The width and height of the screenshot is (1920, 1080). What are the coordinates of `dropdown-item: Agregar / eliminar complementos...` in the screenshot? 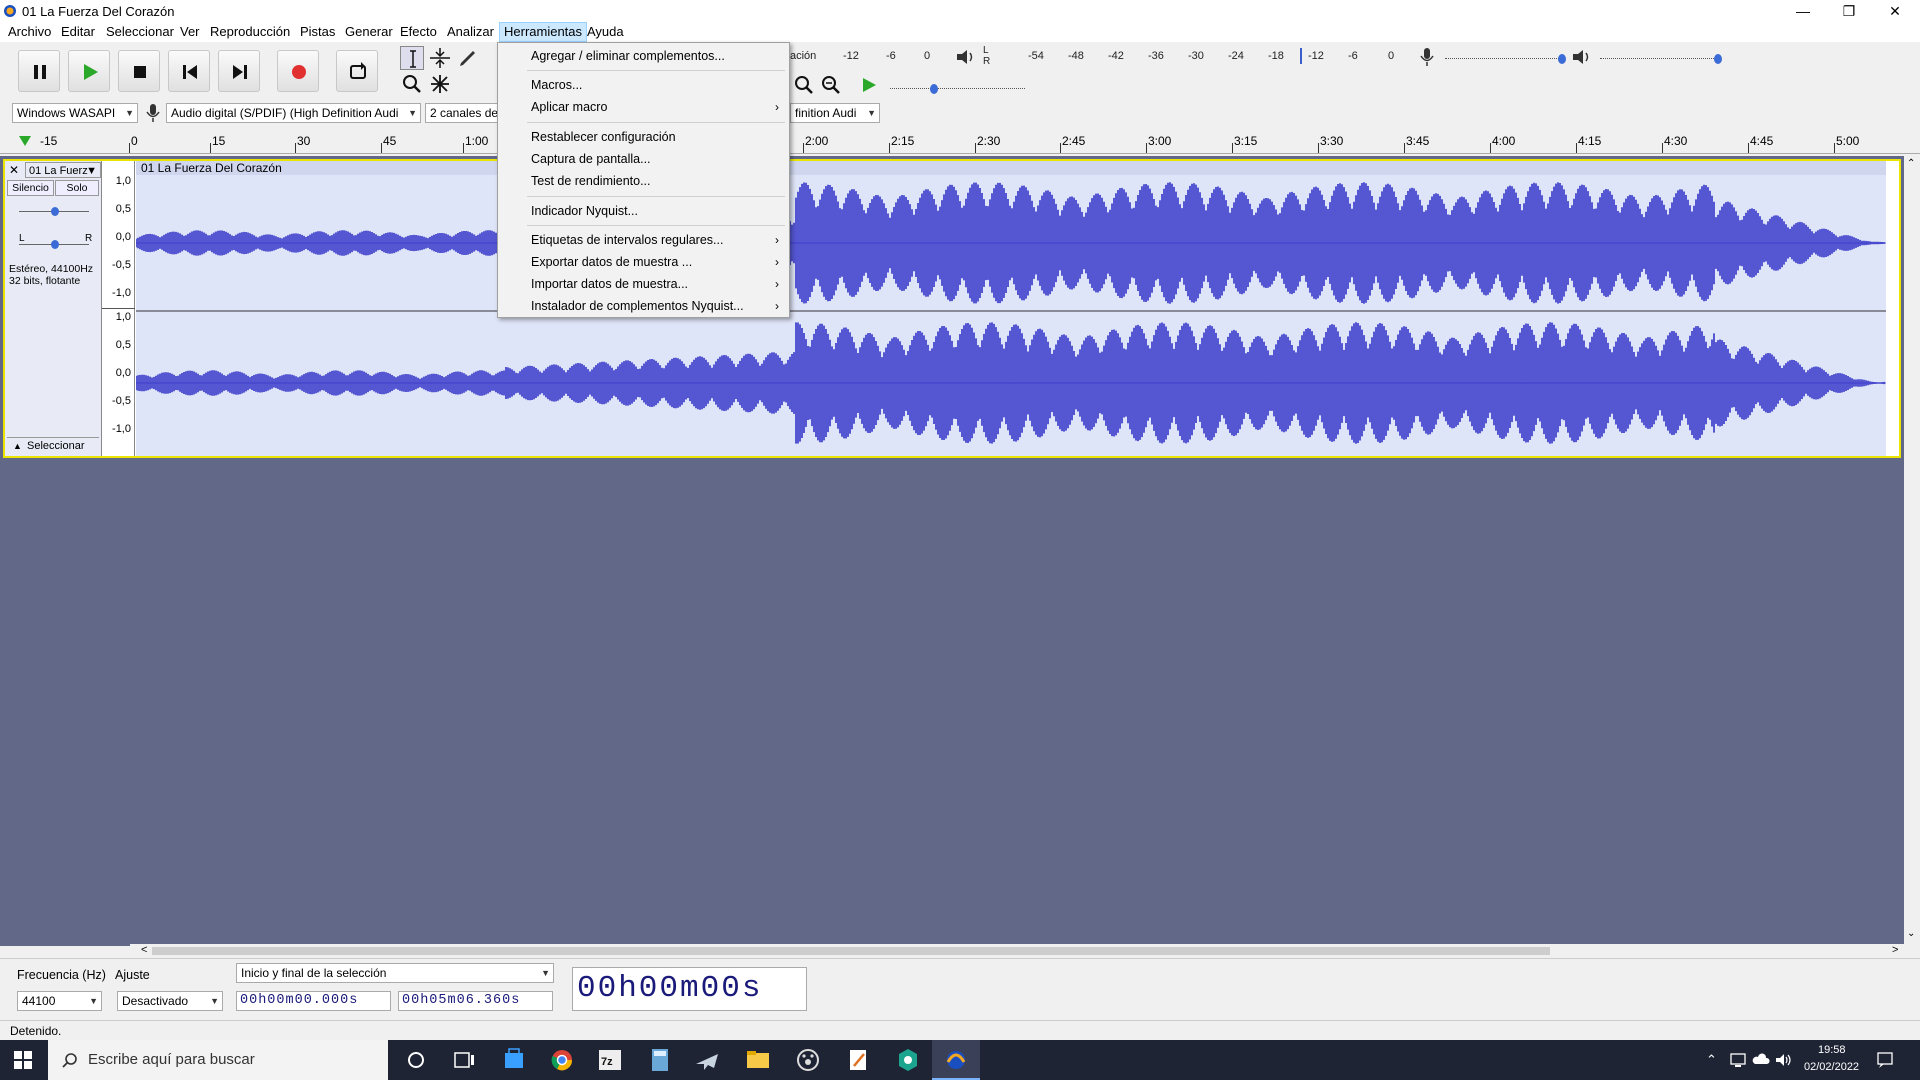 It's located at (643, 56).